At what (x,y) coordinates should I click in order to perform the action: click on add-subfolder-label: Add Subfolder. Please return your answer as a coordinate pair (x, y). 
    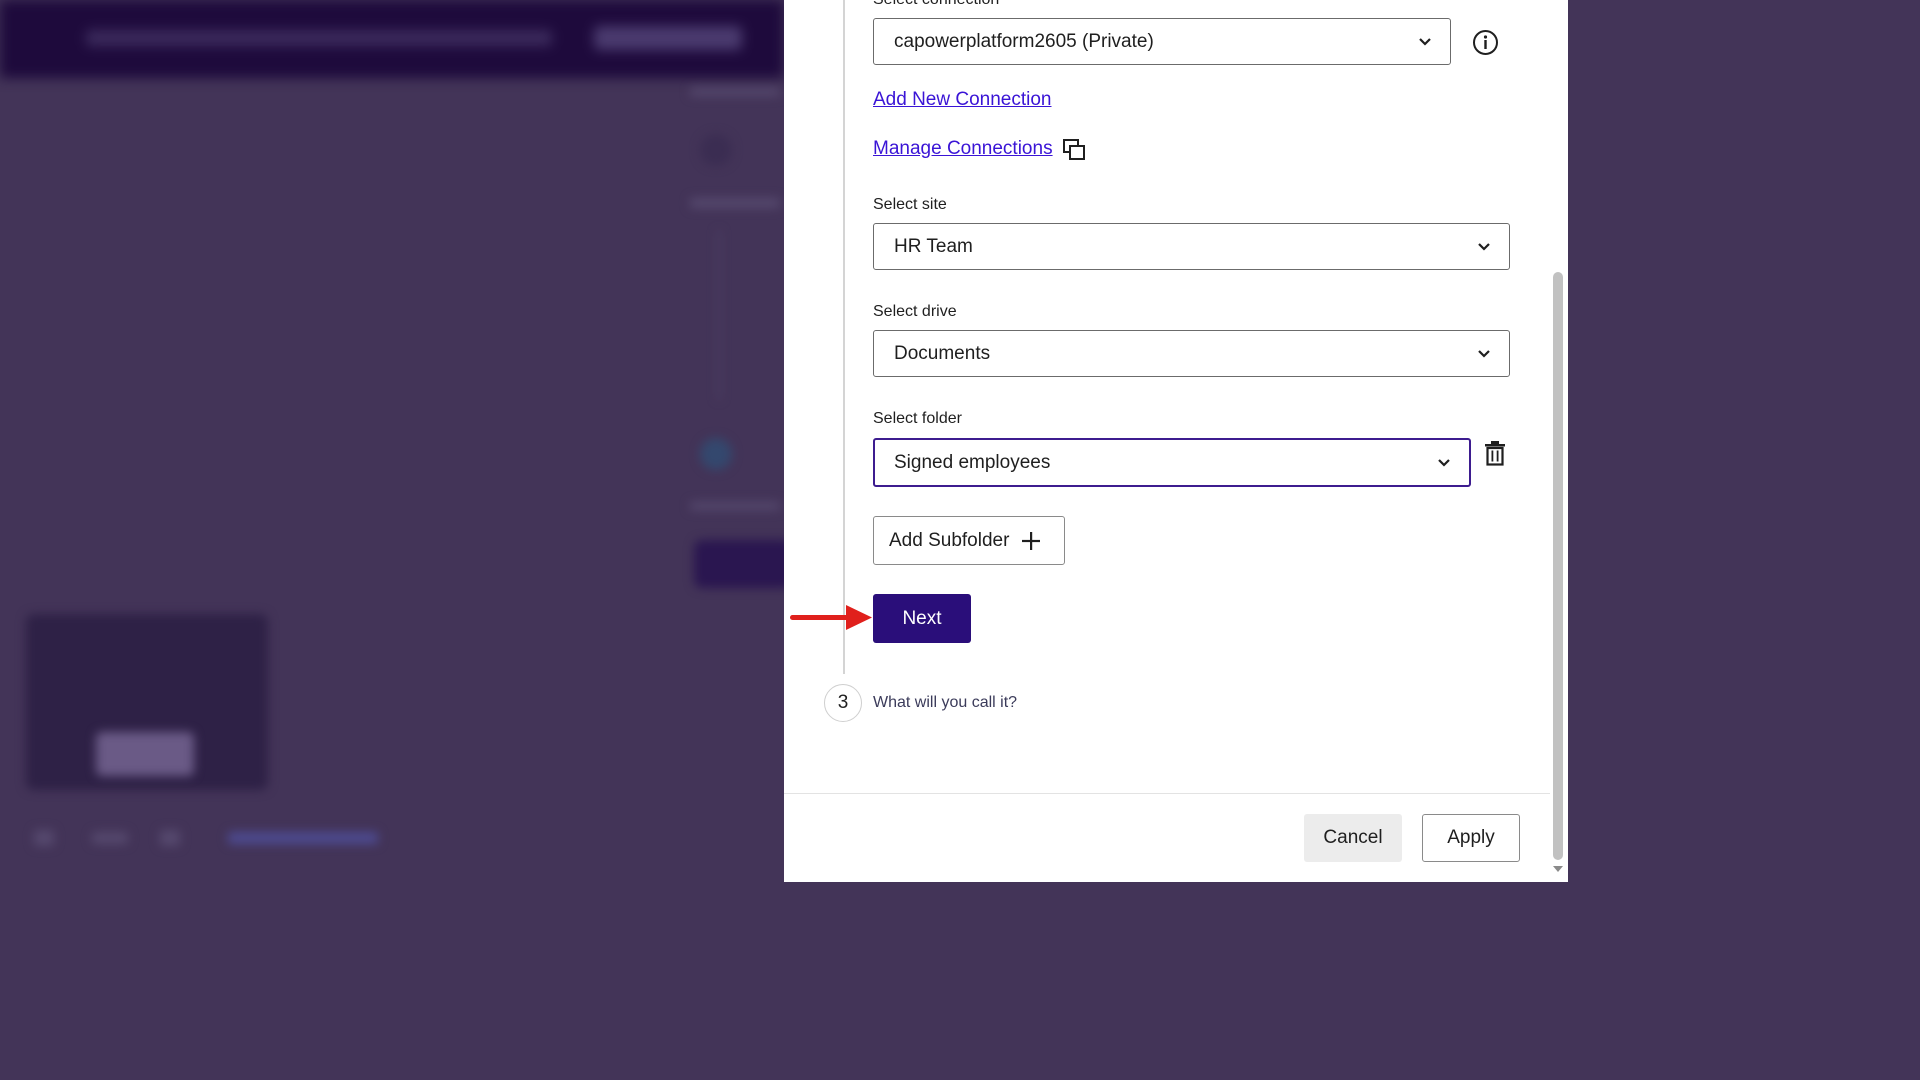
    Looking at the image, I should click on (949, 540).